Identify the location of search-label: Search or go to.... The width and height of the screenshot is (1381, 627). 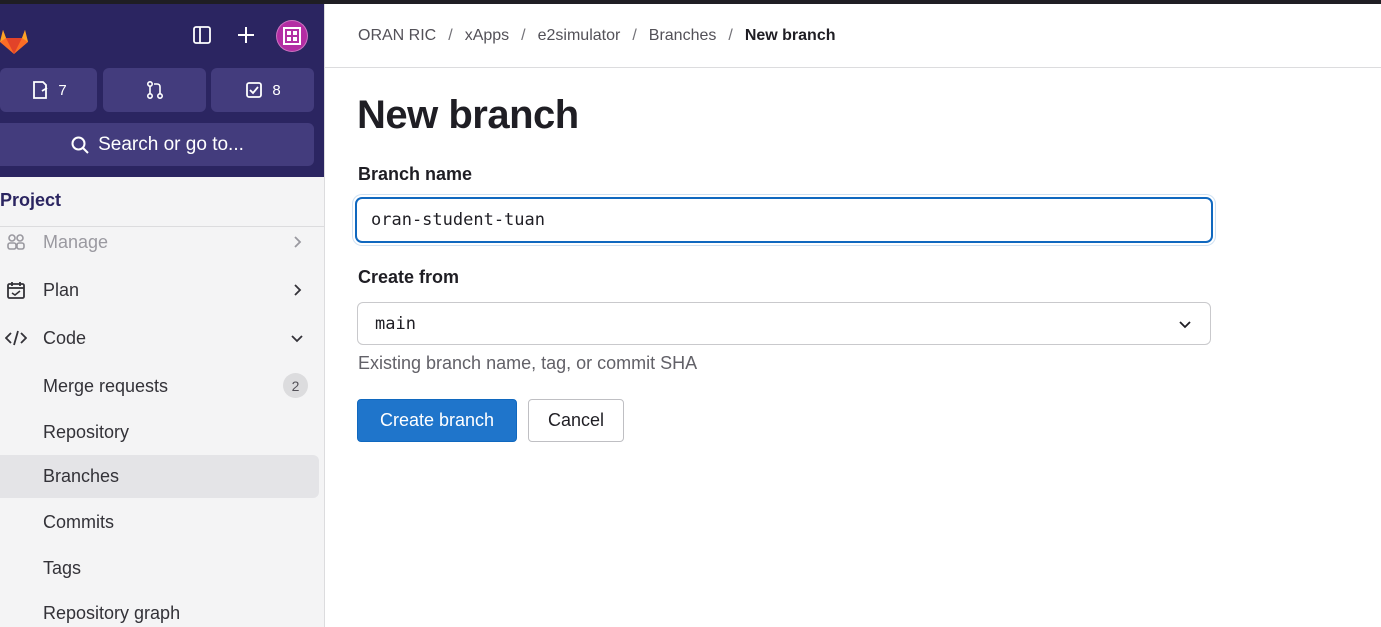
(171, 144).